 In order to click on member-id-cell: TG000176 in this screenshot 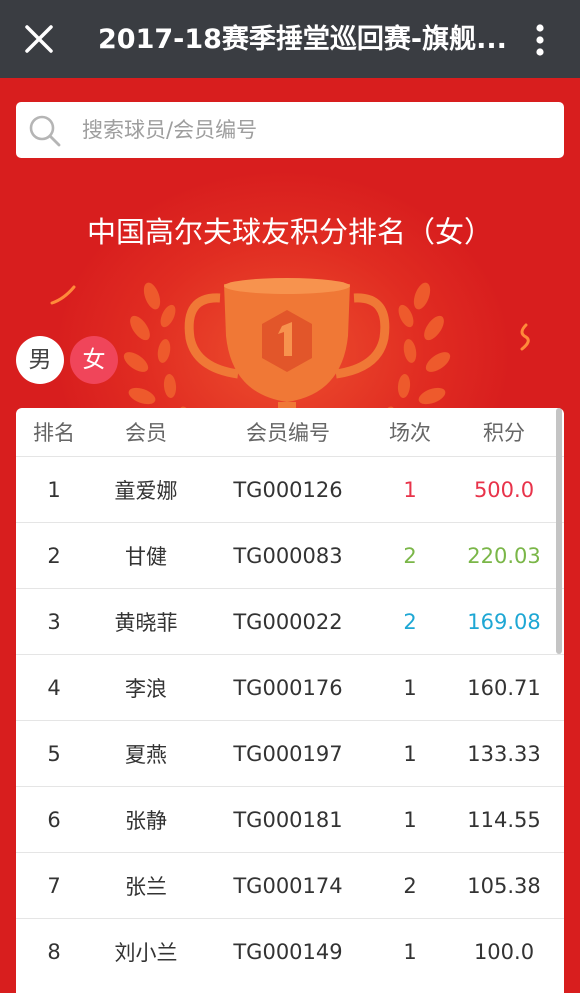, I will do `click(288, 687)`.